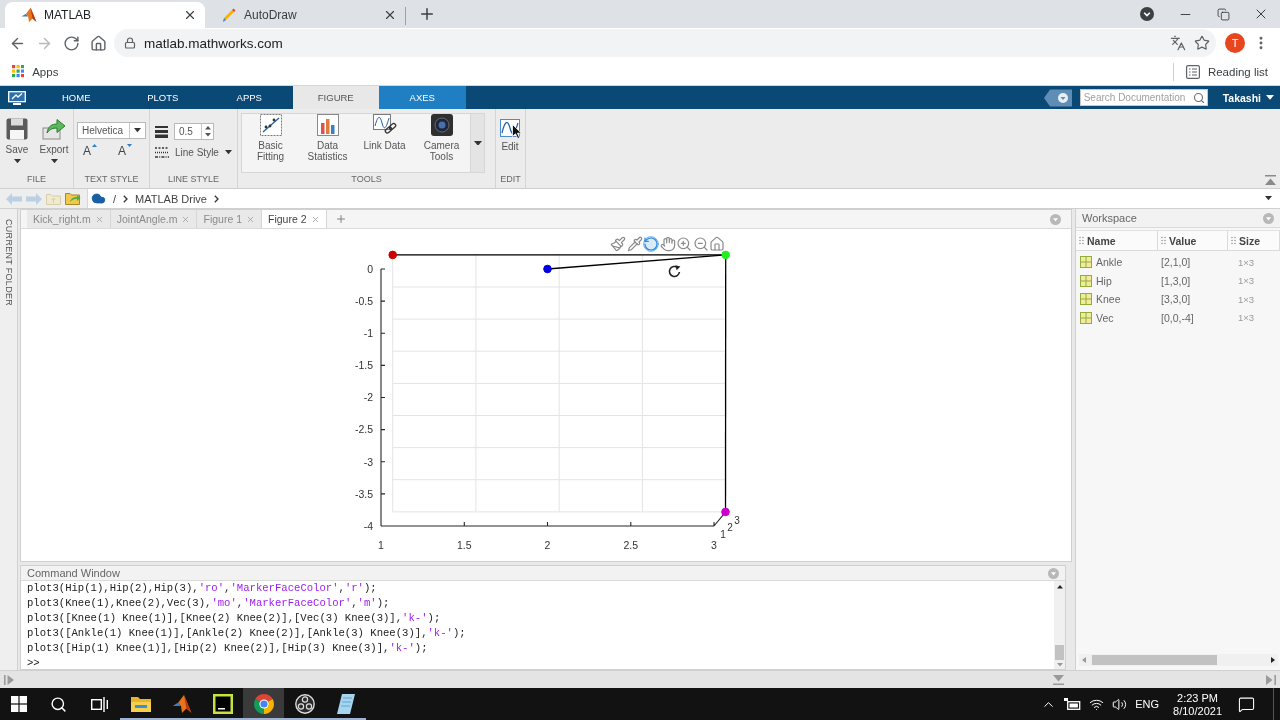 Image resolution: width=1280 pixels, height=720 pixels. I want to click on depth-tick-label: 2, so click(730, 527).